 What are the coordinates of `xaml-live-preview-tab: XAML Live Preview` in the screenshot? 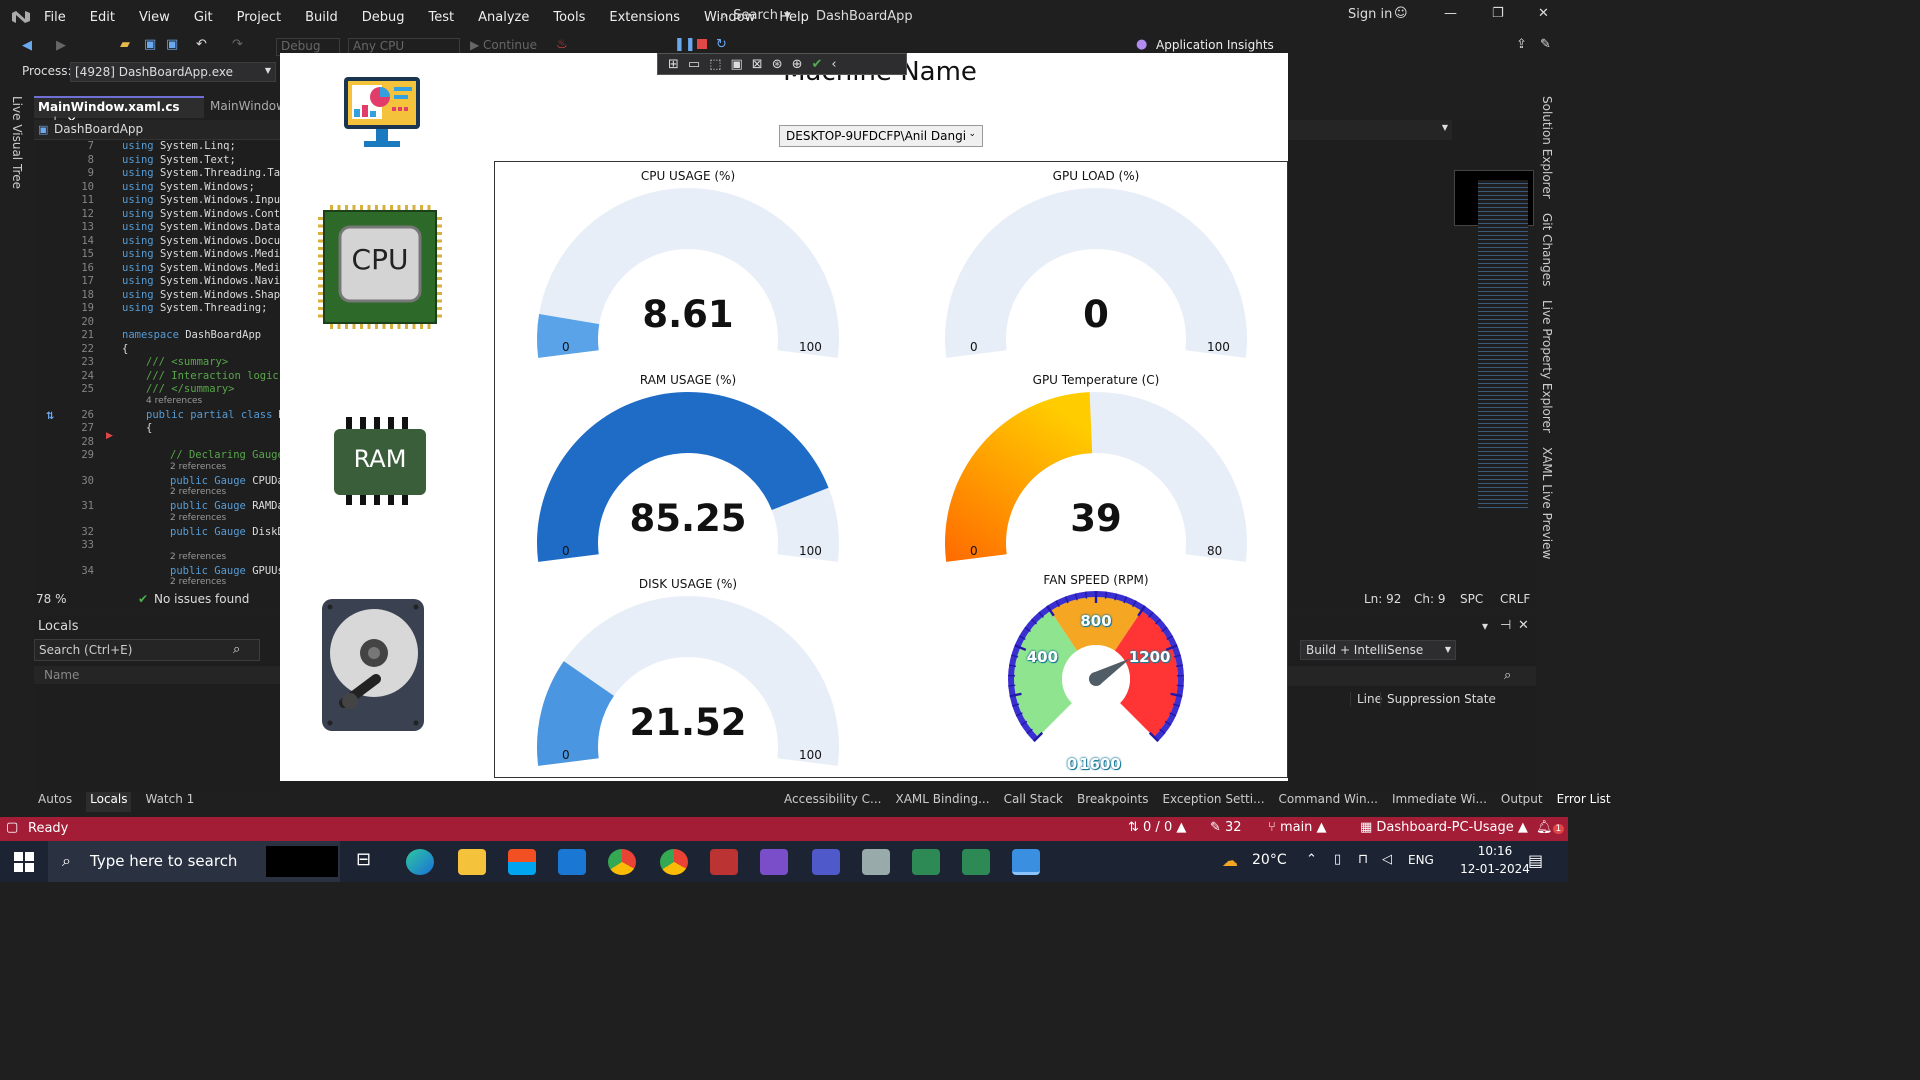 It's located at (1547, 503).